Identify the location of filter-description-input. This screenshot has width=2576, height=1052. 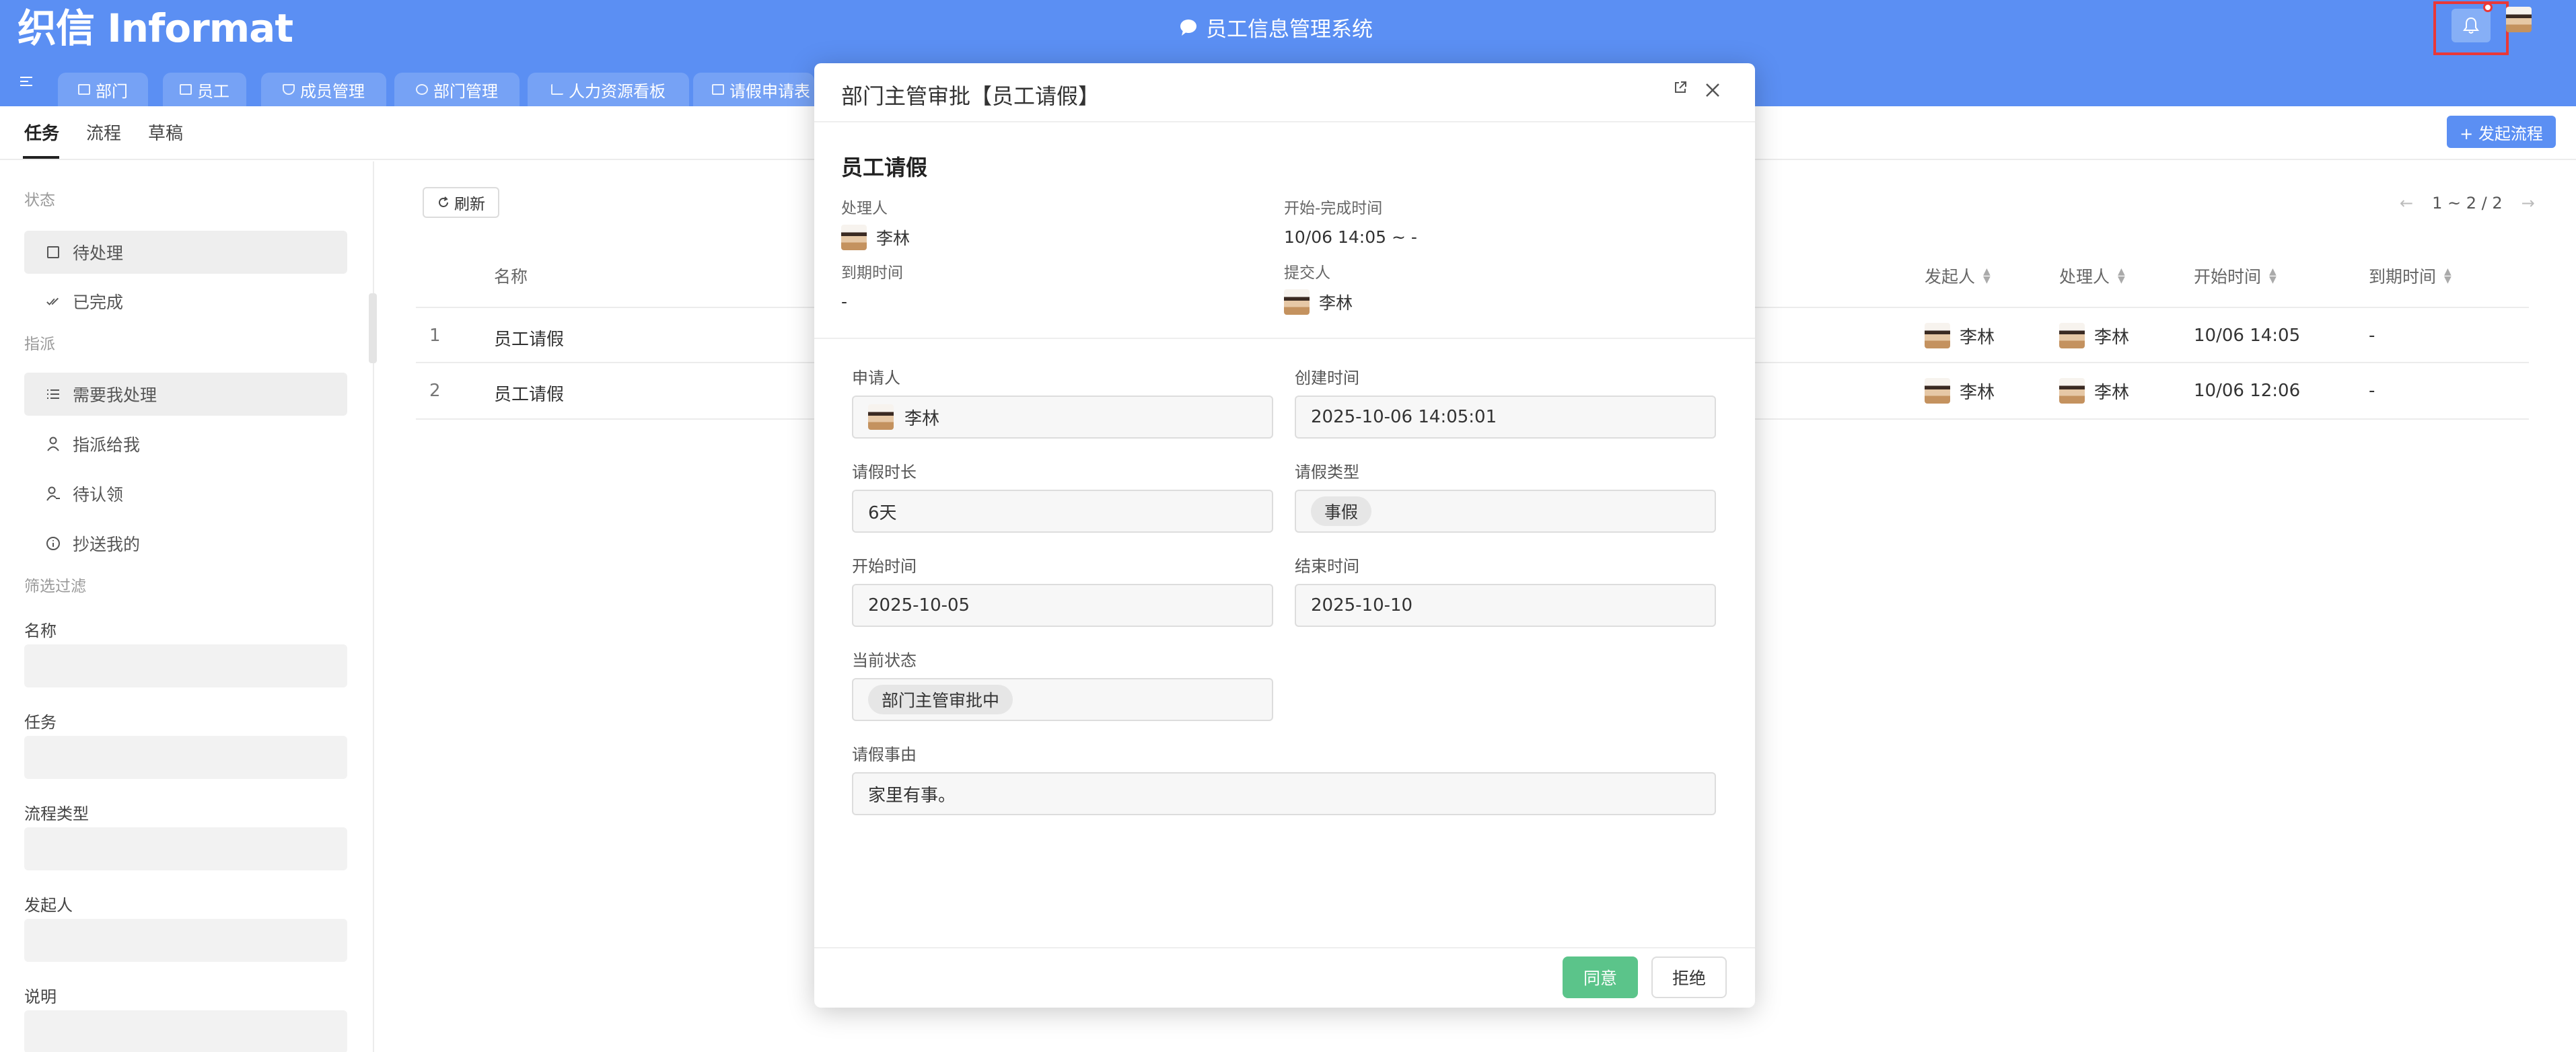
(185, 1031).